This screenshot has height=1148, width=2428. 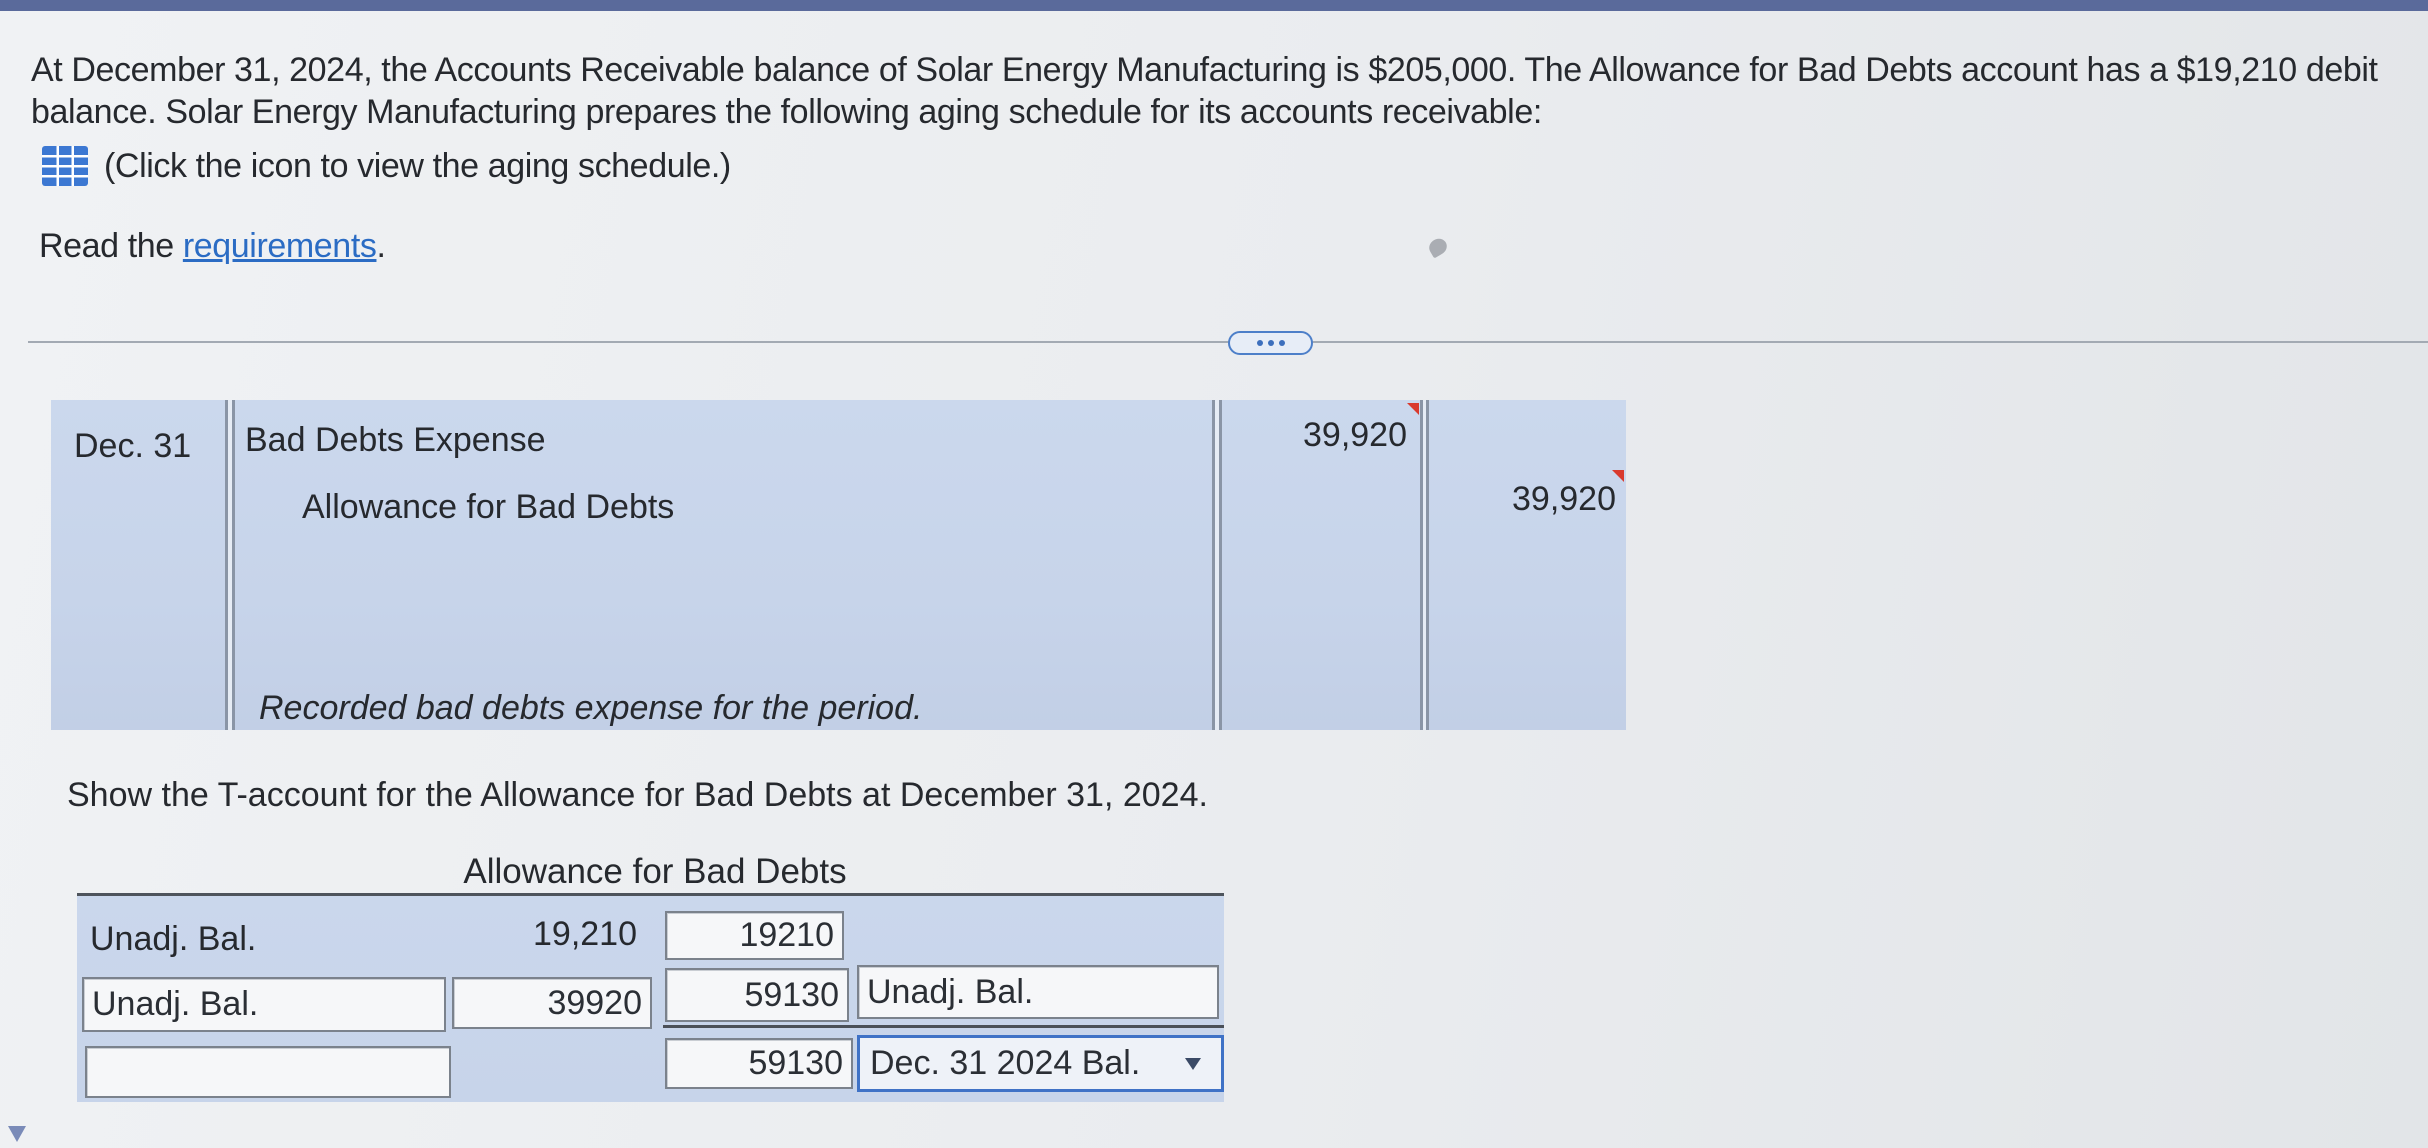 I want to click on t-row1-right-amount-input, so click(x=754, y=935).